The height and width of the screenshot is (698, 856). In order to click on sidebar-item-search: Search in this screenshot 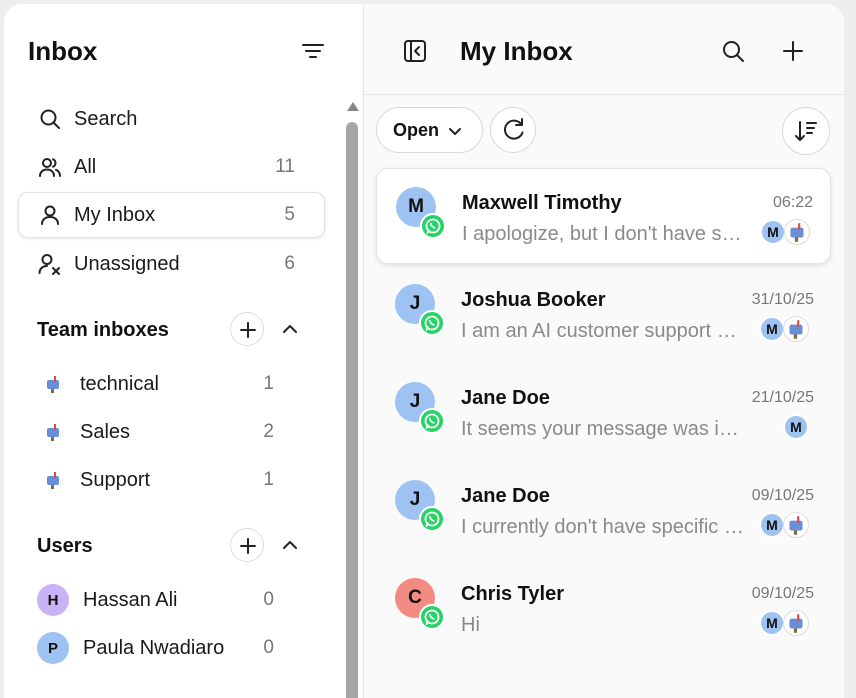, I will do `click(171, 119)`.